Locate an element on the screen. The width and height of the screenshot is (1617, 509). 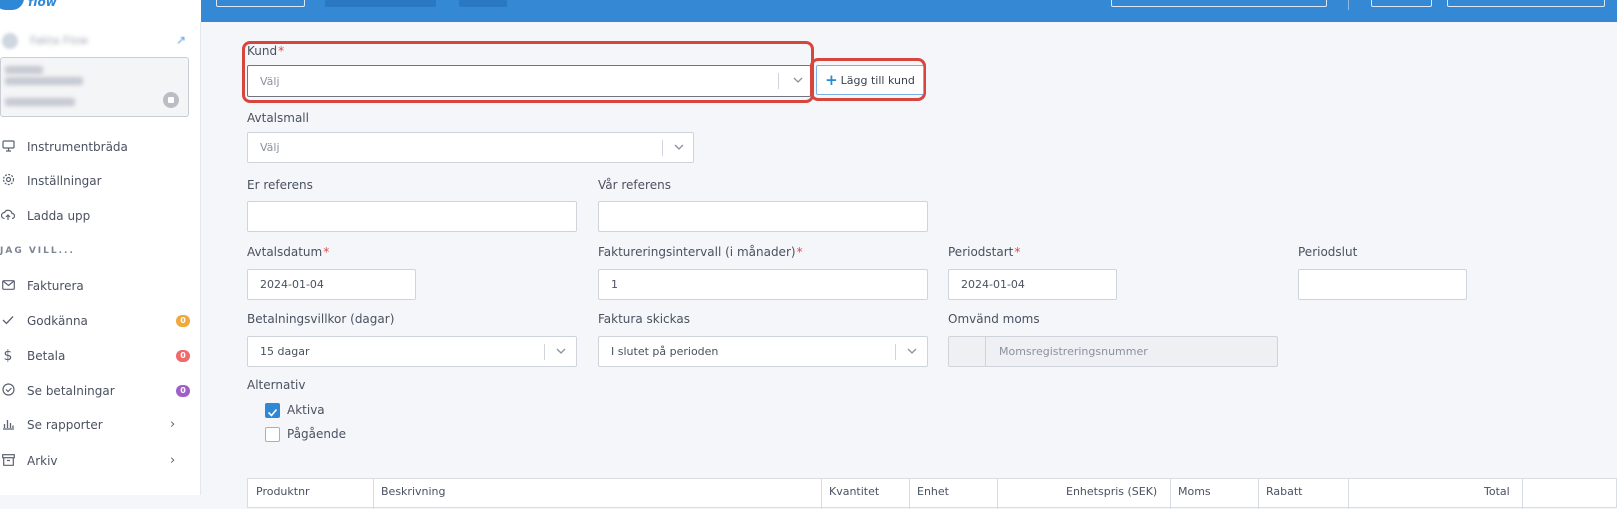
gear-icon is located at coordinates (9, 181).